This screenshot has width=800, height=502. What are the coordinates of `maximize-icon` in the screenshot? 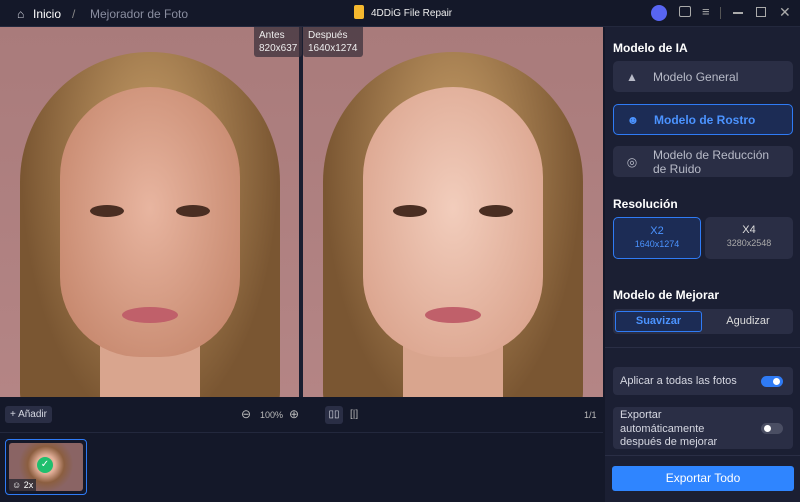 It's located at (761, 12).